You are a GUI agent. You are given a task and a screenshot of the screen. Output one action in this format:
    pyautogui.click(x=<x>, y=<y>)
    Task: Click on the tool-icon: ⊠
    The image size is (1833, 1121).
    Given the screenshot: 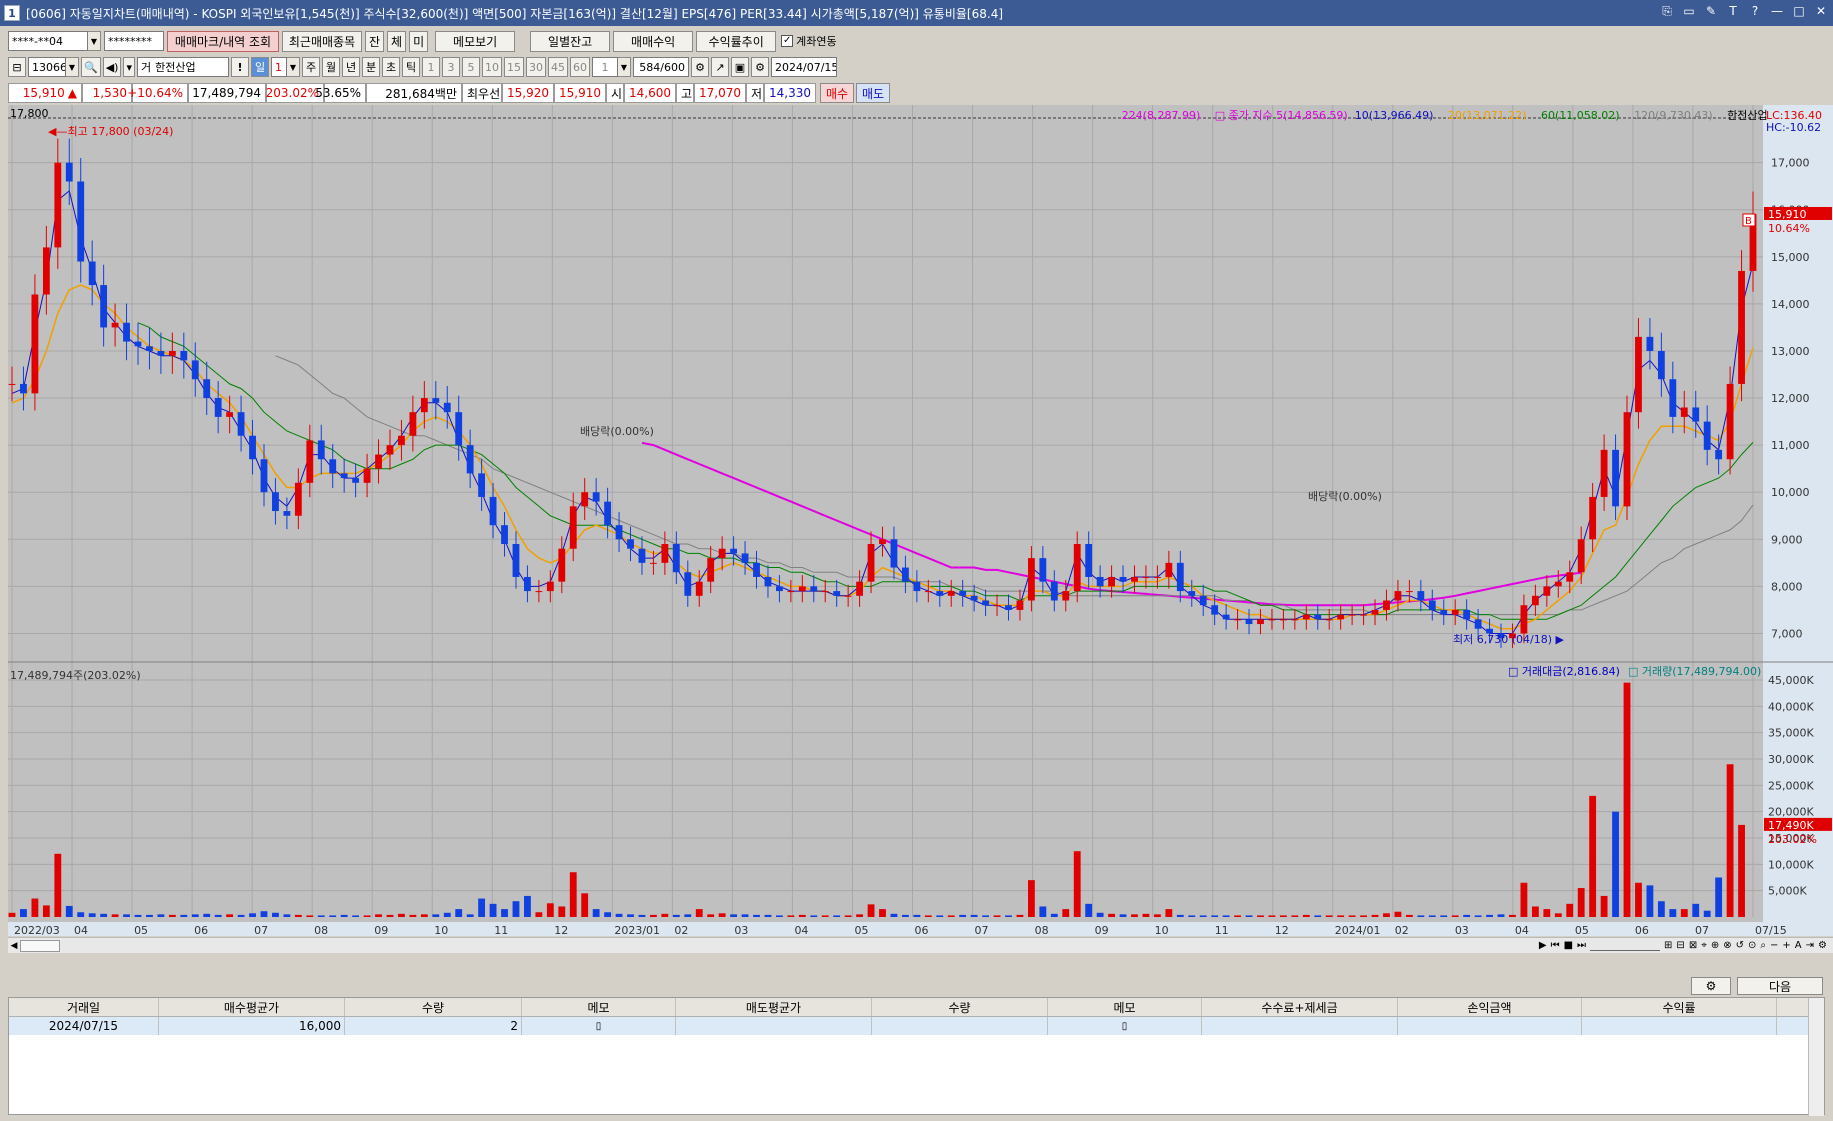 What is the action you would take?
    pyautogui.click(x=1693, y=945)
    